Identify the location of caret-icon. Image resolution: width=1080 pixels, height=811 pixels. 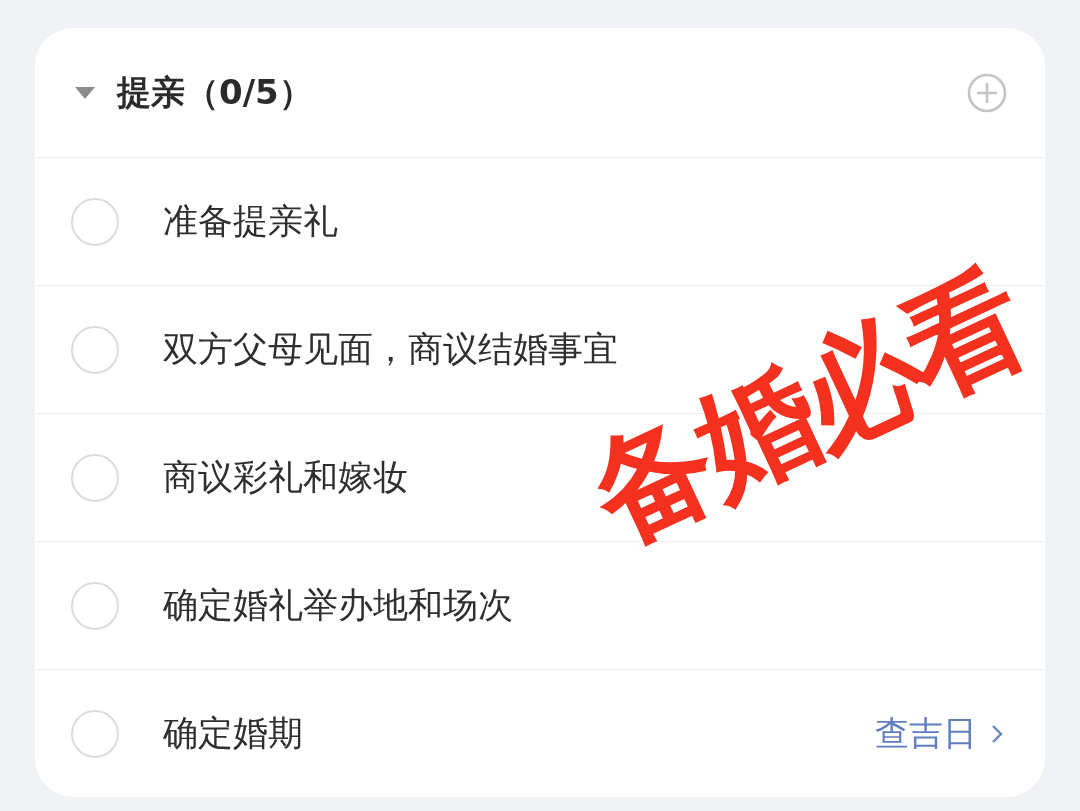
(85, 92).